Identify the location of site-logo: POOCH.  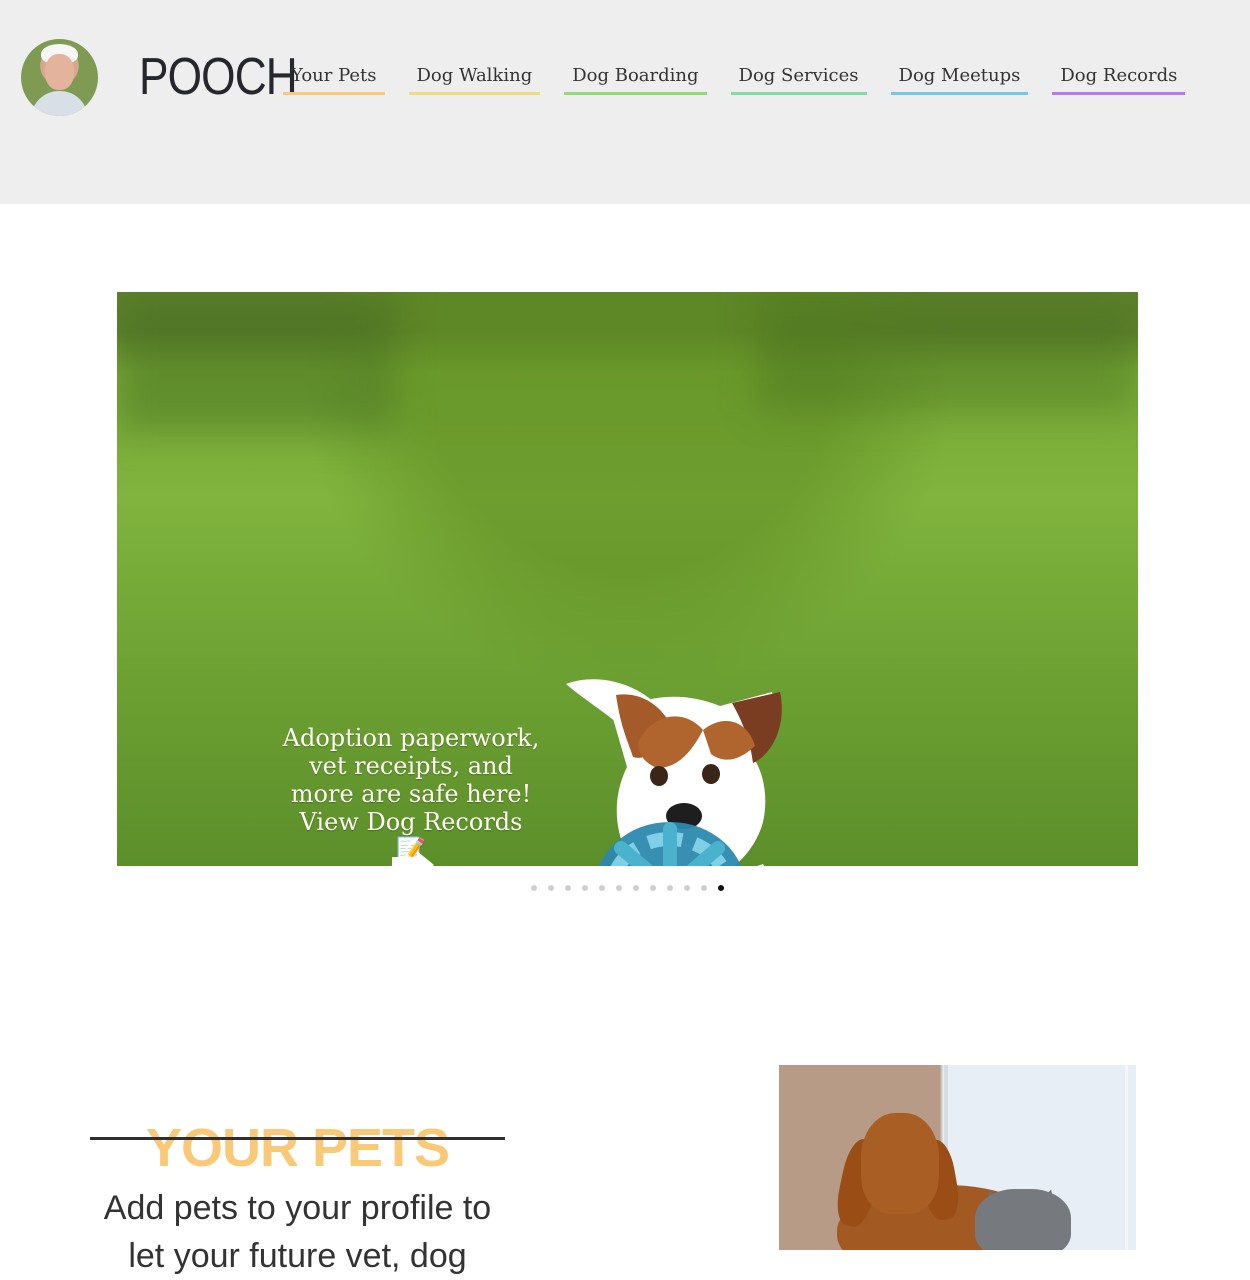
(218, 77).